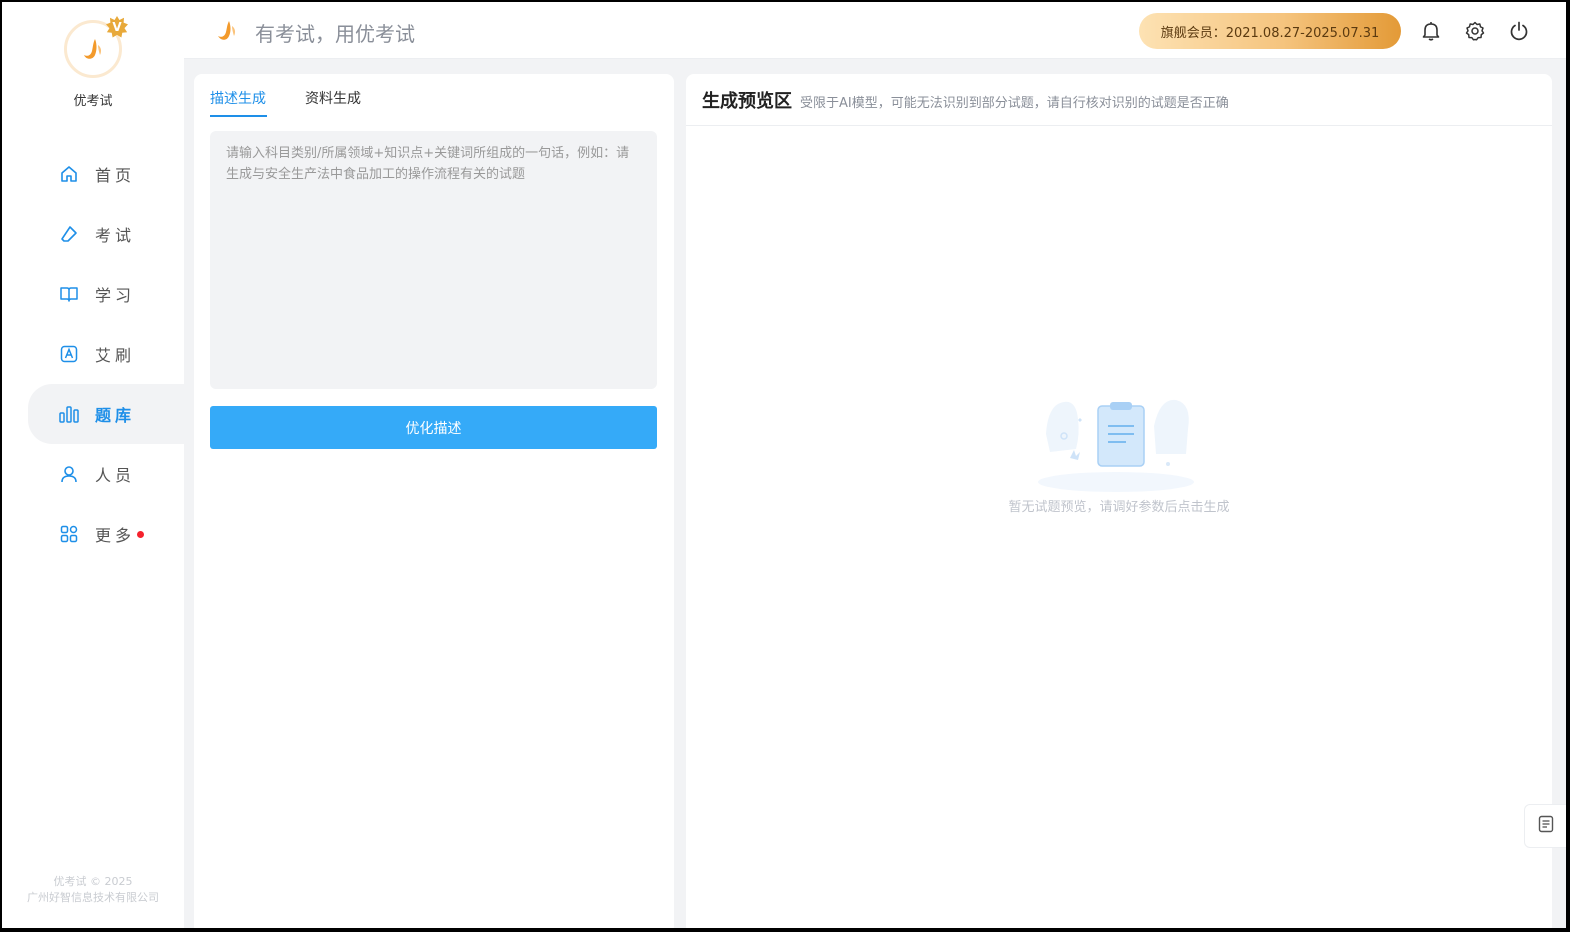 This screenshot has width=1570, height=932. What do you see at coordinates (69, 474) in the screenshot?
I see `user-icon` at bounding box center [69, 474].